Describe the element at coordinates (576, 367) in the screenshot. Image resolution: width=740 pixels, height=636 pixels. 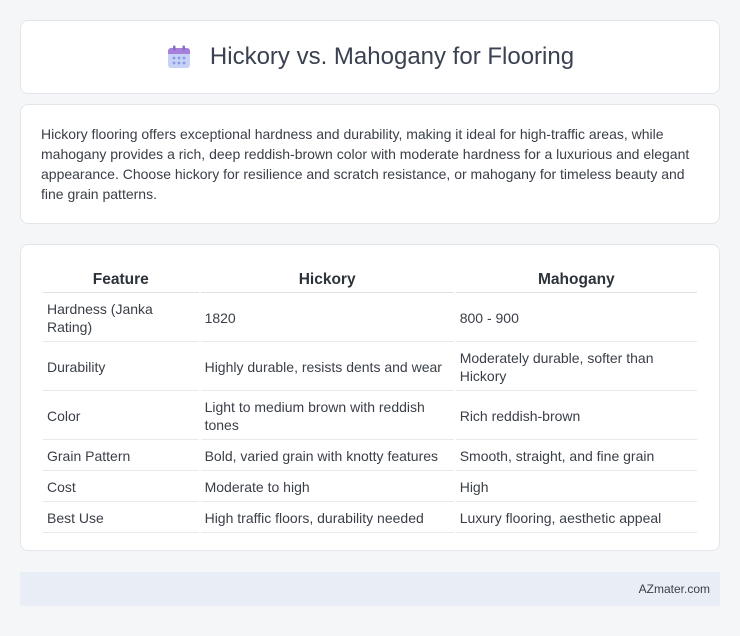
I see `cell-mahogany: Moderately durable, softer than Hickory` at that location.